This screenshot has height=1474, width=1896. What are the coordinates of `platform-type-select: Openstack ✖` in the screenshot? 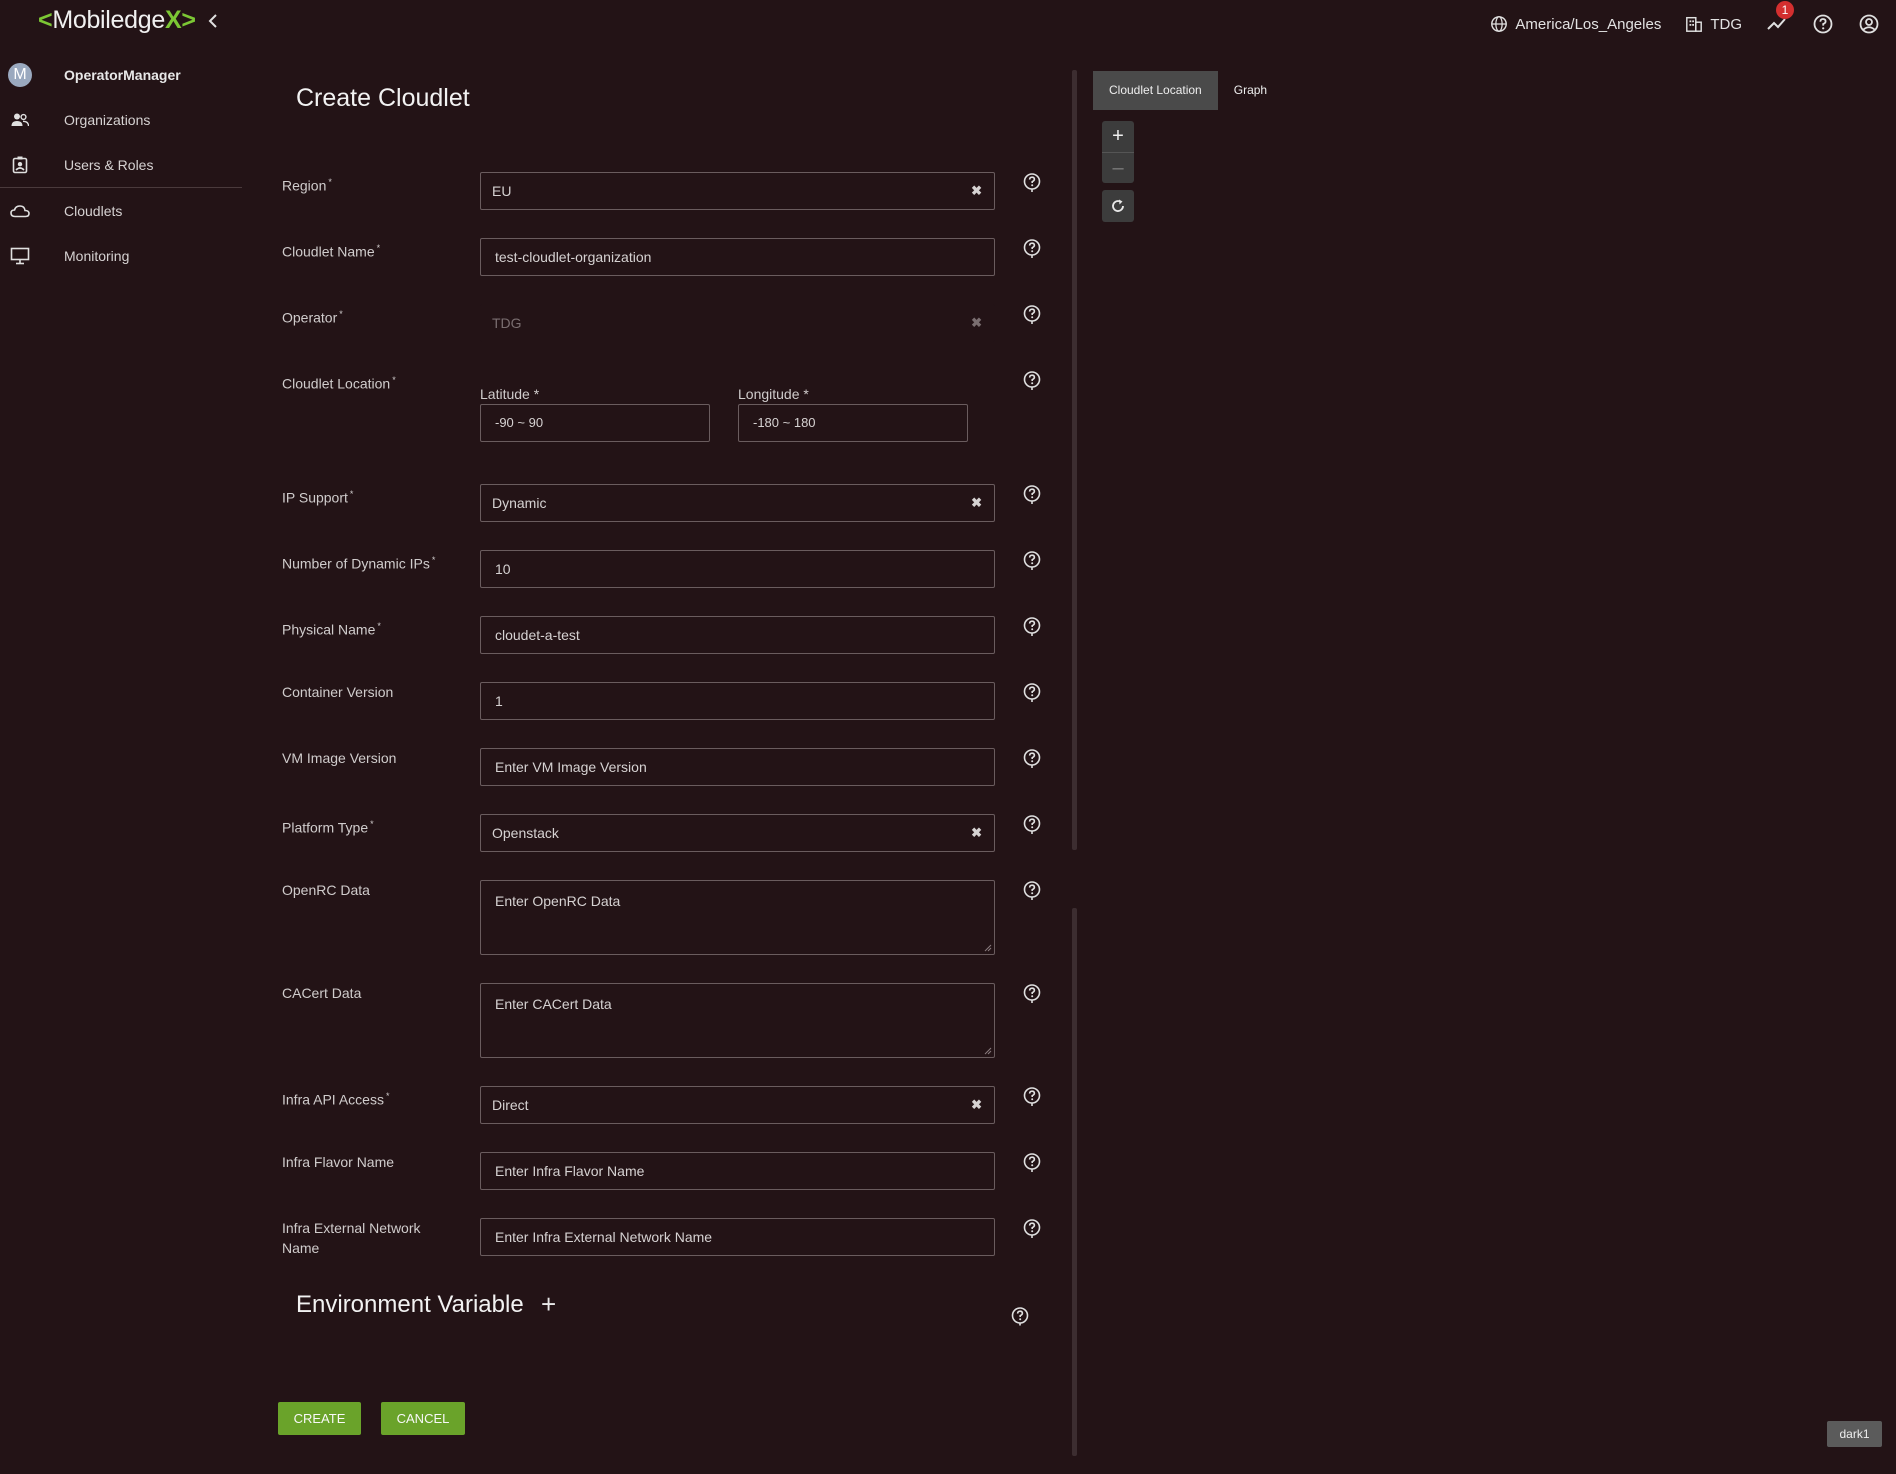 It's located at (737, 833).